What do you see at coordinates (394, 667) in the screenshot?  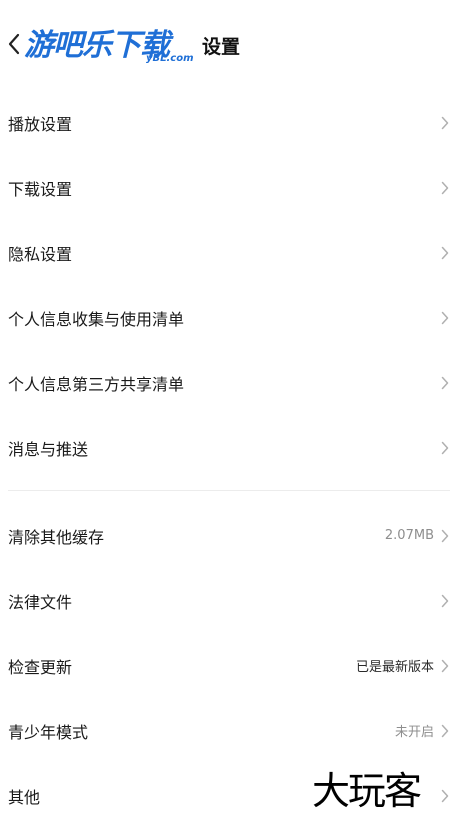 I see `update-status-value: 已是最新版本` at bounding box center [394, 667].